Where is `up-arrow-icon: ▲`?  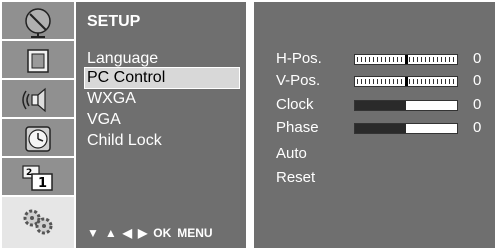 up-arrow-icon: ▲ is located at coordinates (110, 233).